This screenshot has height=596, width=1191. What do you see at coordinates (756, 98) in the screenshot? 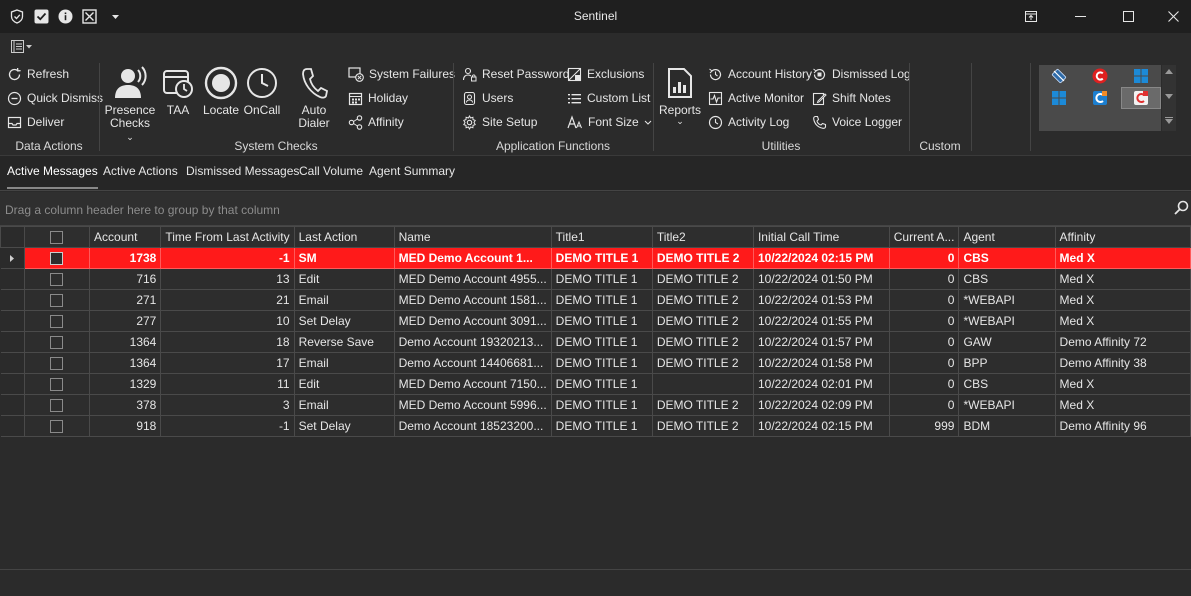
I see `active-monitor-button: Active Monitor` at bounding box center [756, 98].